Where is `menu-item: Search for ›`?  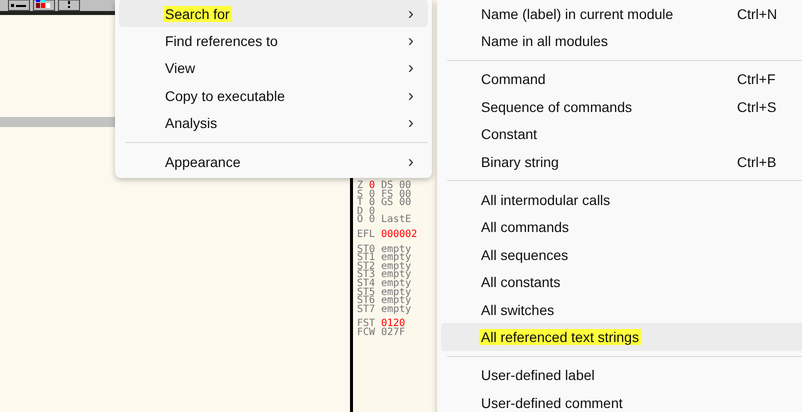 menu-item: Search for › is located at coordinates (273, 14).